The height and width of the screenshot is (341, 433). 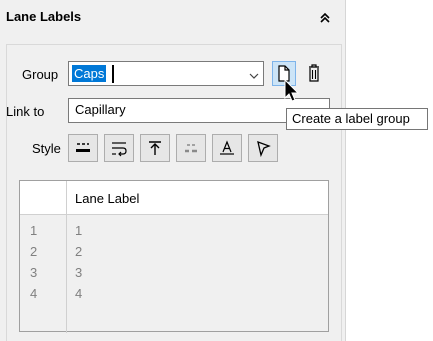 I want to click on row-number: 1, so click(x=34, y=230).